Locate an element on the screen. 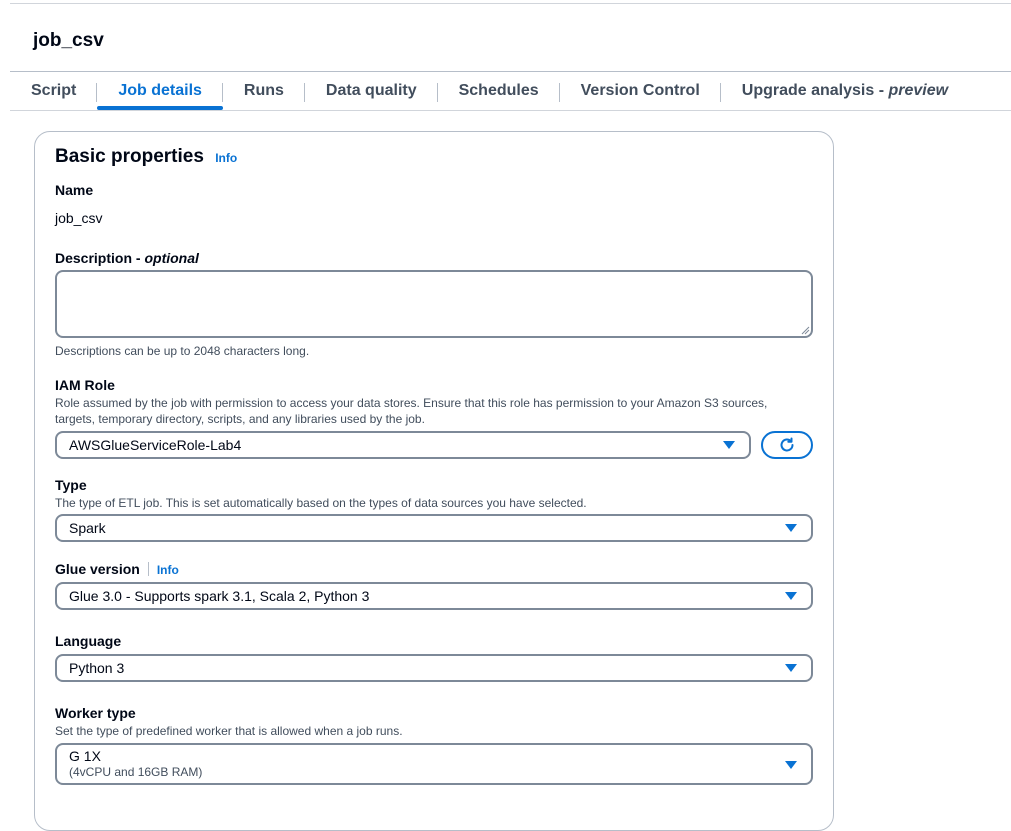 The image size is (1011, 831). refresh-icon is located at coordinates (787, 444).